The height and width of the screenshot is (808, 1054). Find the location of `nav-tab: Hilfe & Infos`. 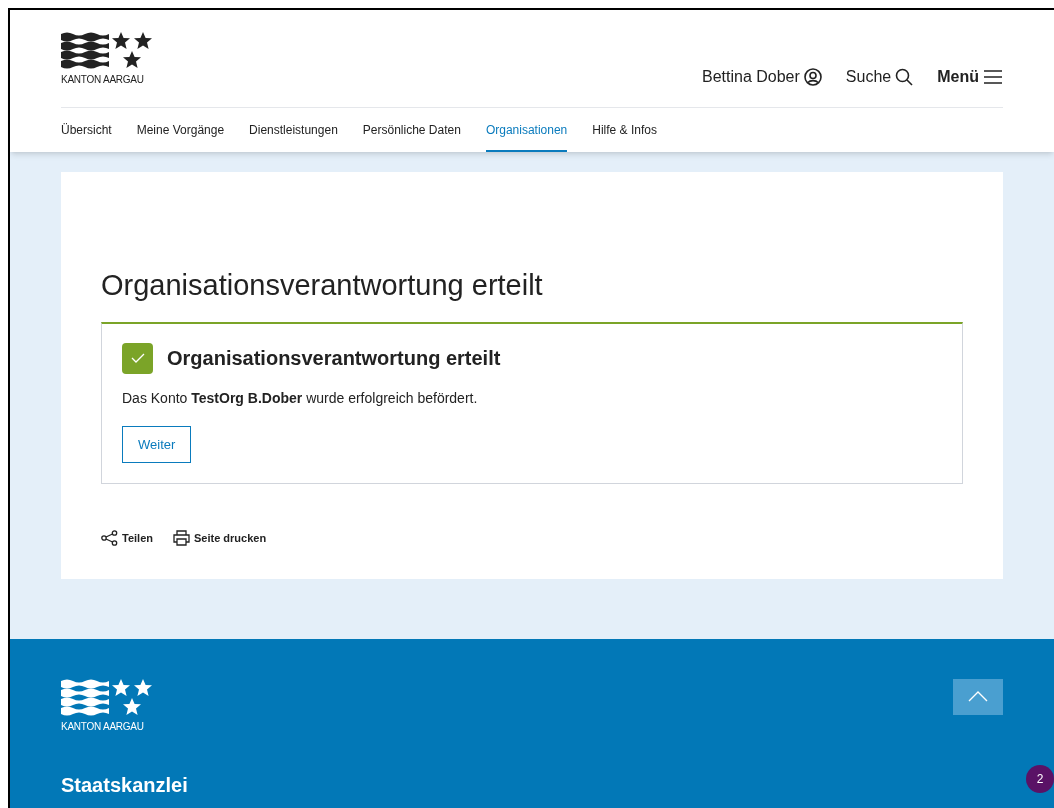

nav-tab: Hilfe & Infos is located at coordinates (624, 130).